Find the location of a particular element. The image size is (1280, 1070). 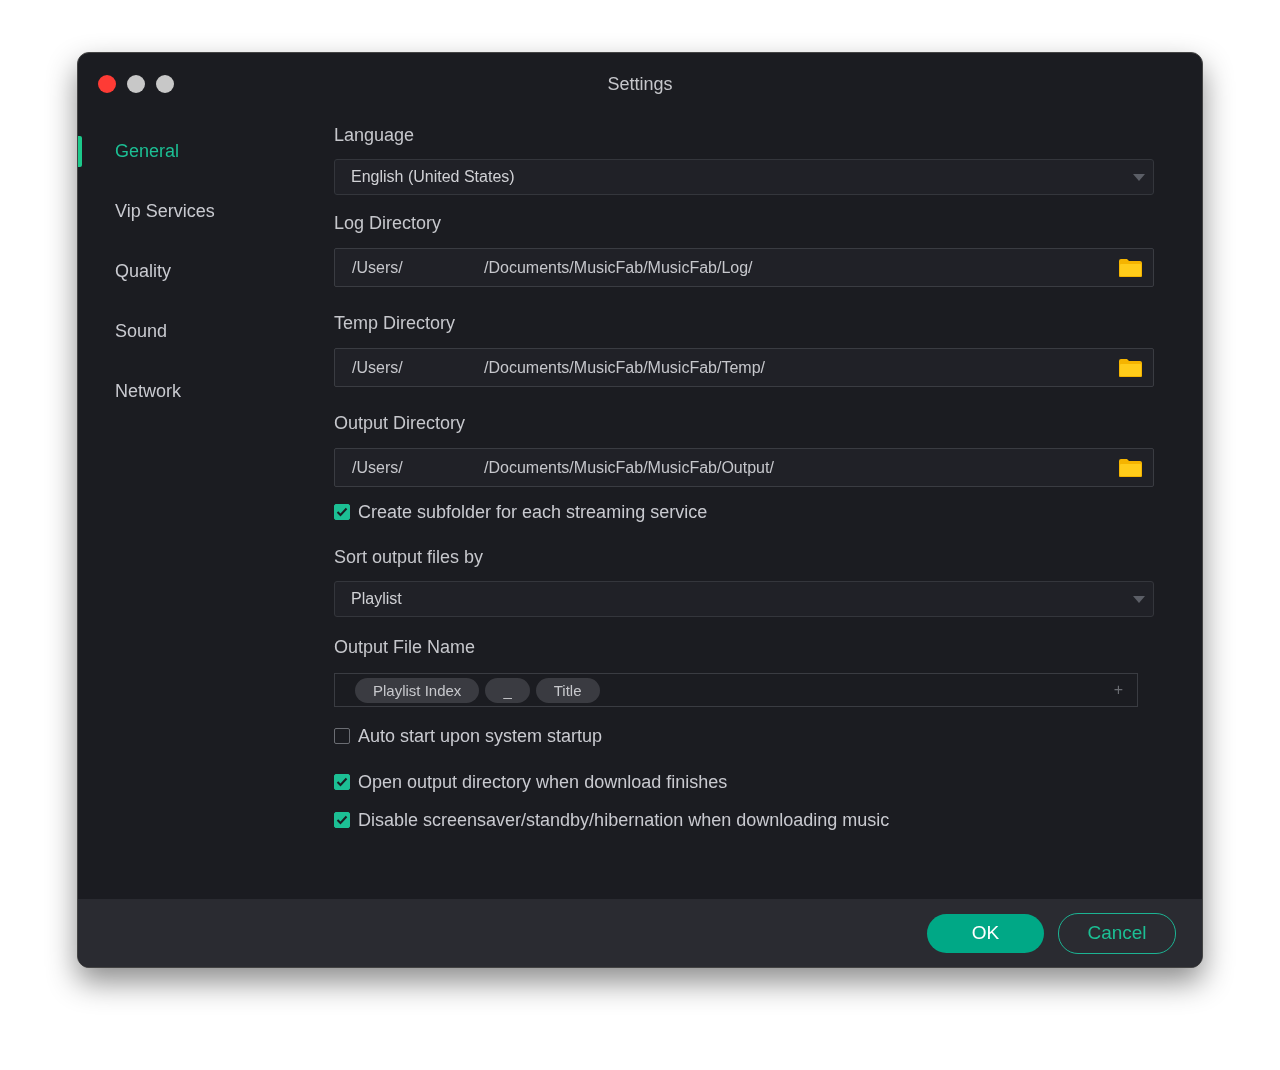

window-title: Settings is located at coordinates (640, 84).